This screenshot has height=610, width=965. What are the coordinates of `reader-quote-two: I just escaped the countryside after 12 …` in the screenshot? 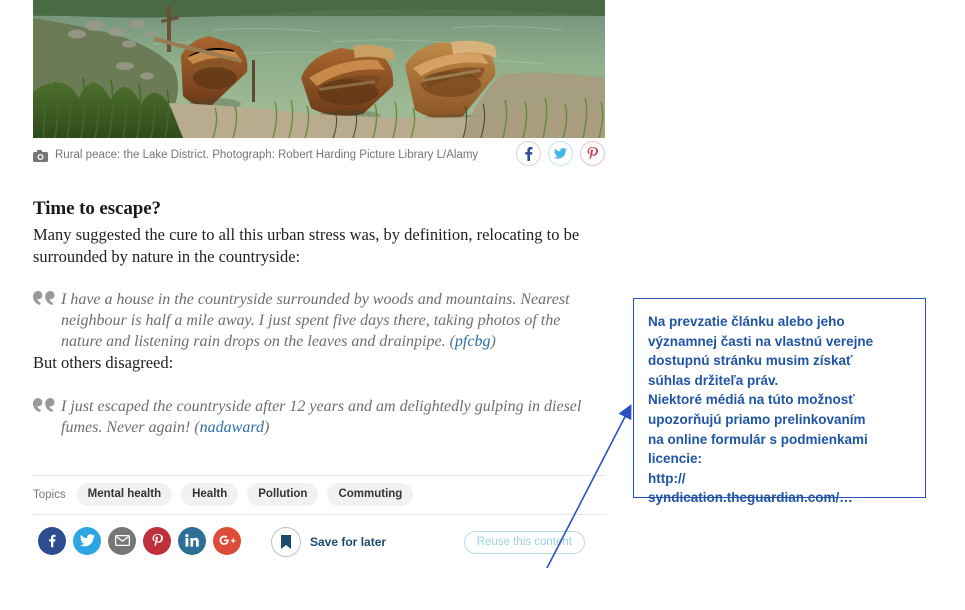 It's located at (313, 417).